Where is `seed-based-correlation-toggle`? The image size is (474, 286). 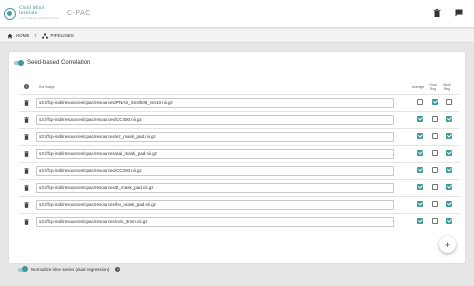 seed-based-correlation-toggle is located at coordinates (19, 62).